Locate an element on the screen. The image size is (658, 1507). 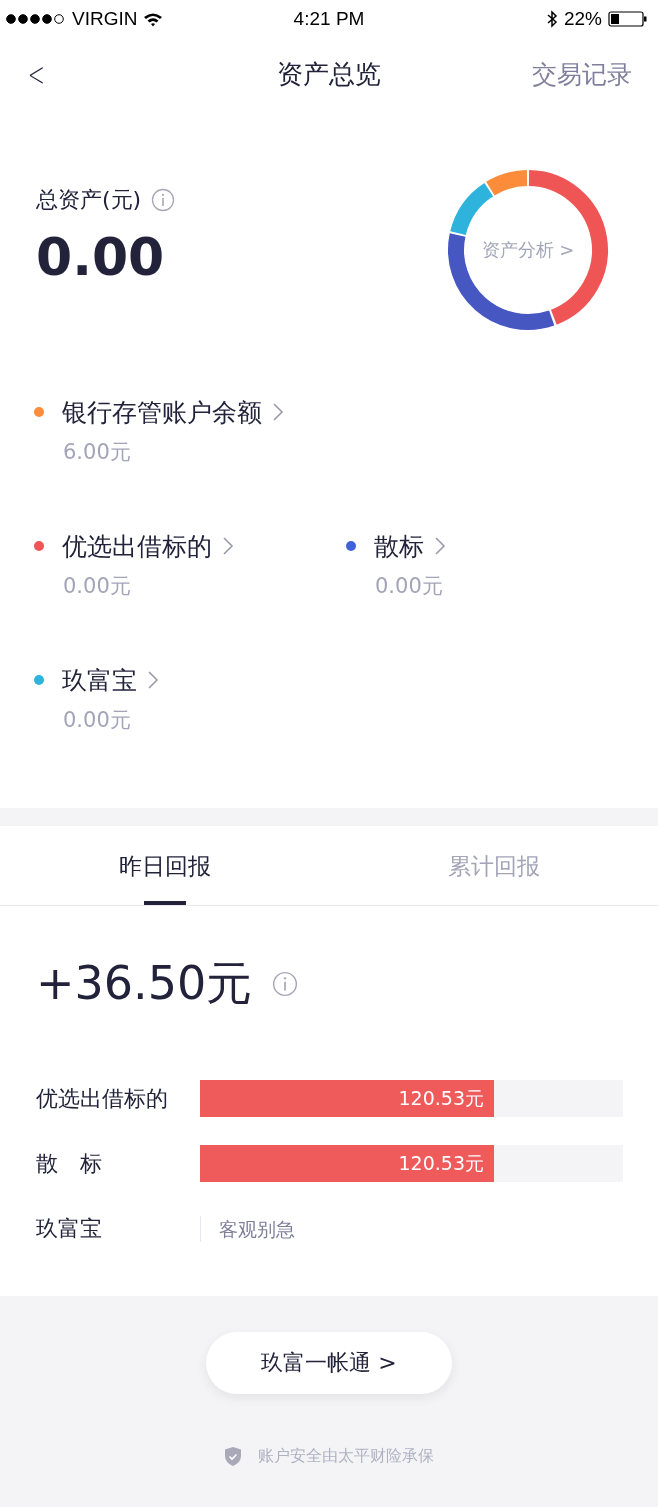
return-amount: +36.50元 is located at coordinates (144, 983).